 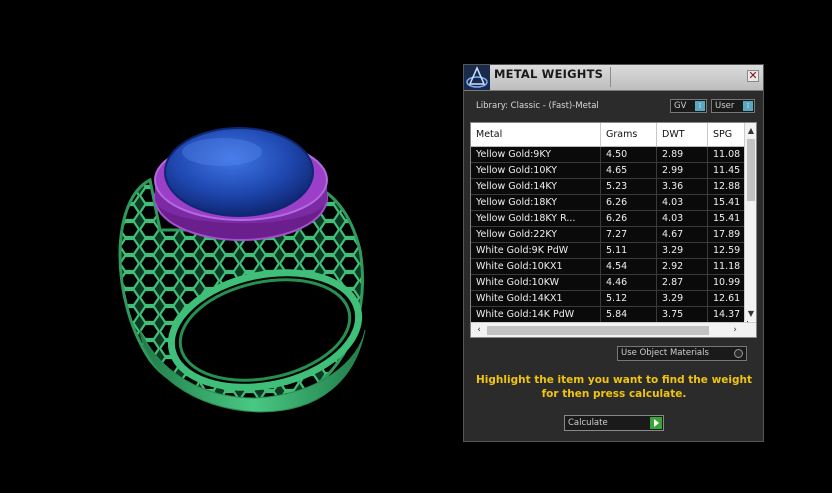 I want to click on close-icon: ✕, so click(x=753, y=75).